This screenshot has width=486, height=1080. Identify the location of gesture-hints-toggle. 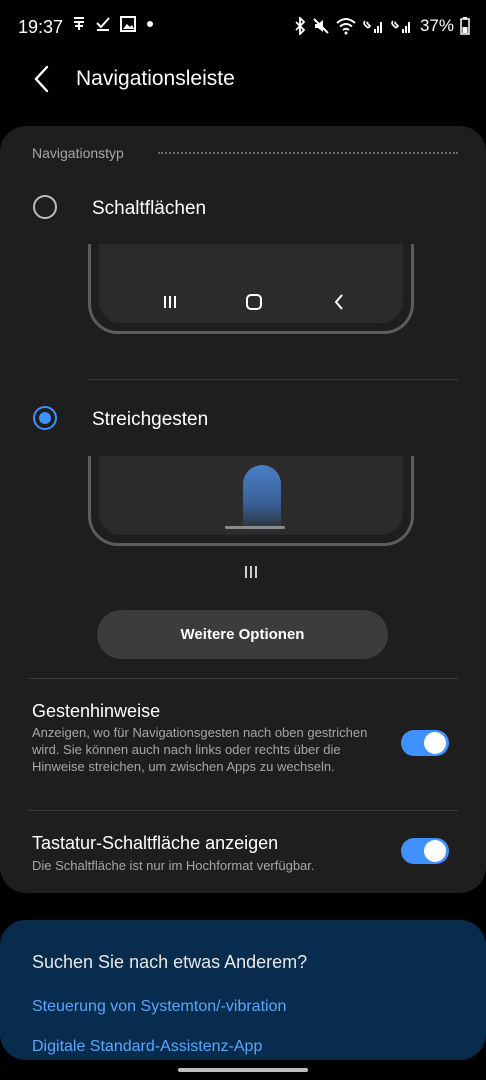
(425, 743).